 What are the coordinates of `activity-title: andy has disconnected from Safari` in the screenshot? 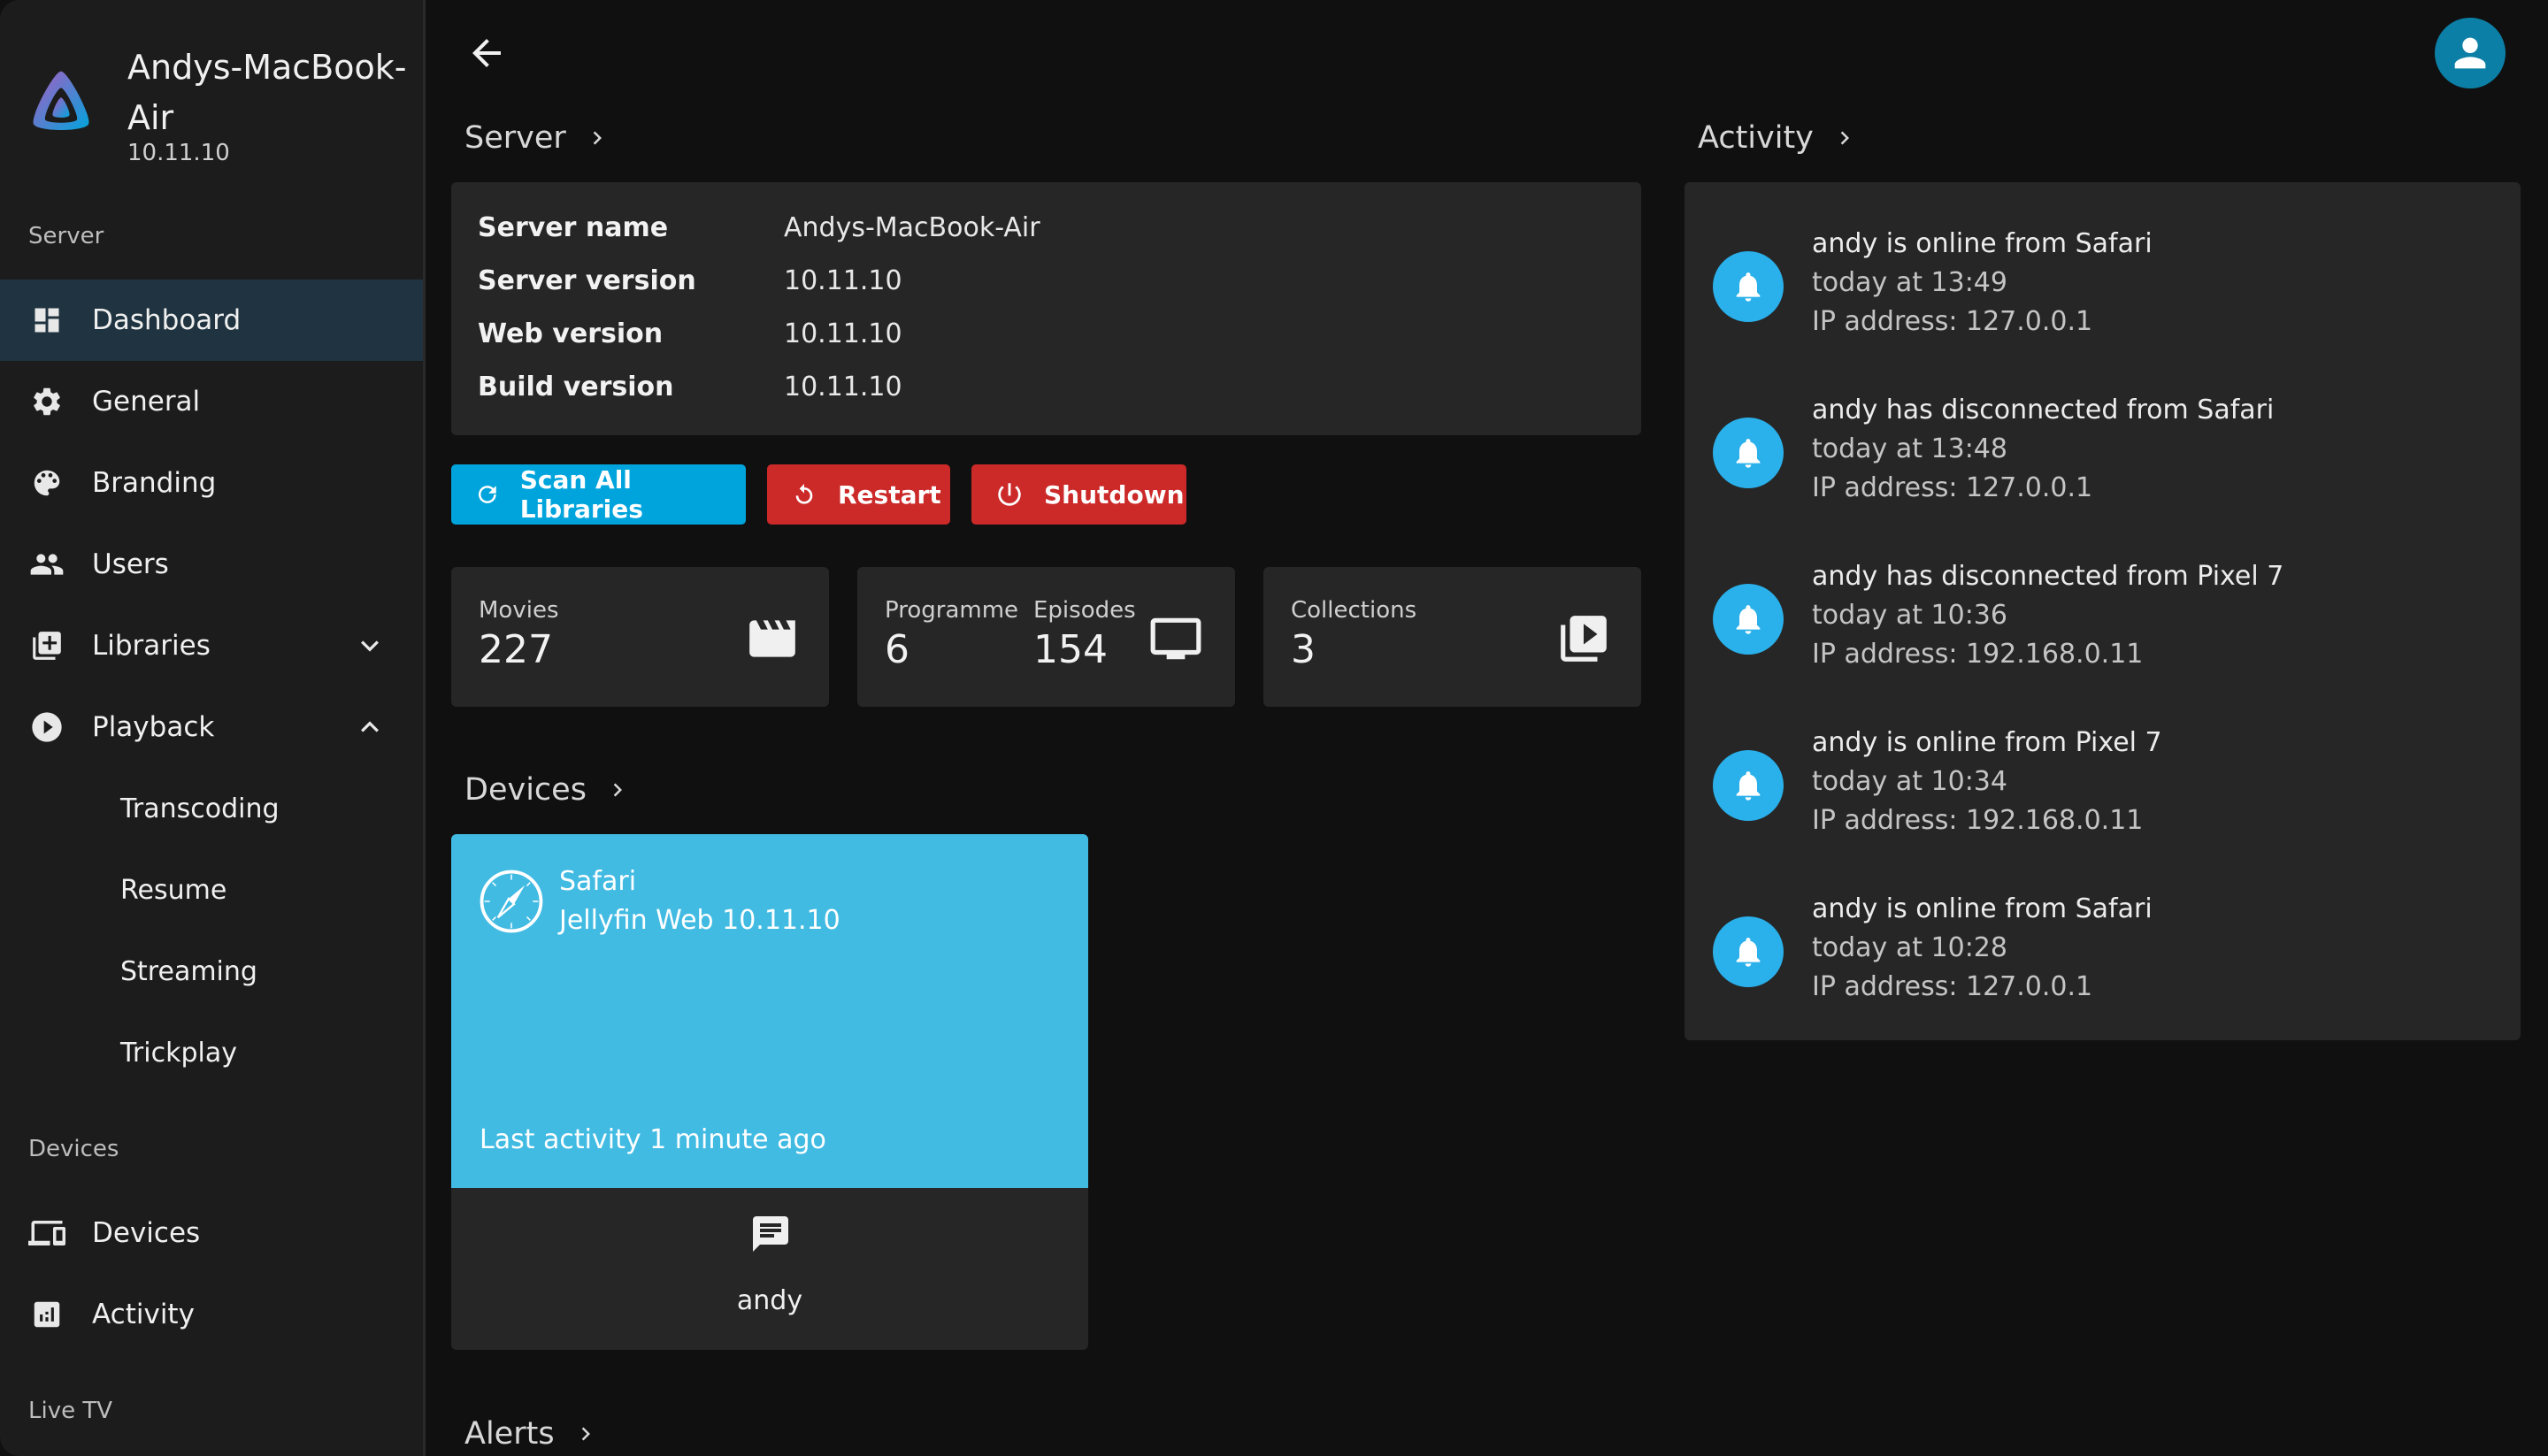 It's located at (2043, 410).